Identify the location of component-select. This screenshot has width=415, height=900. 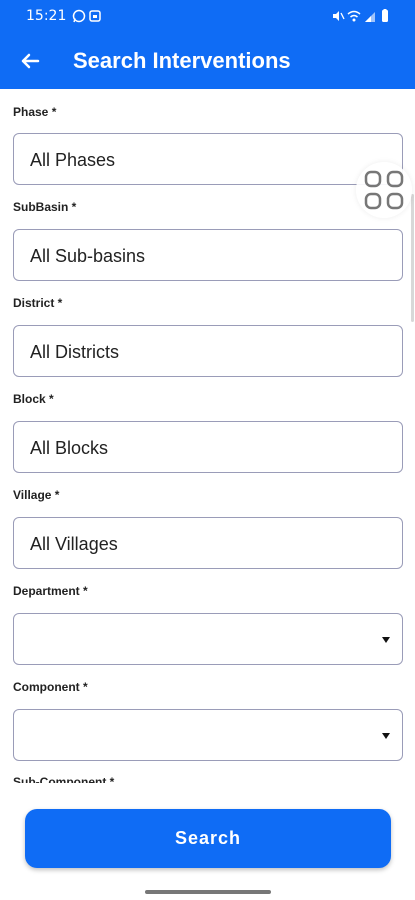
(208, 735).